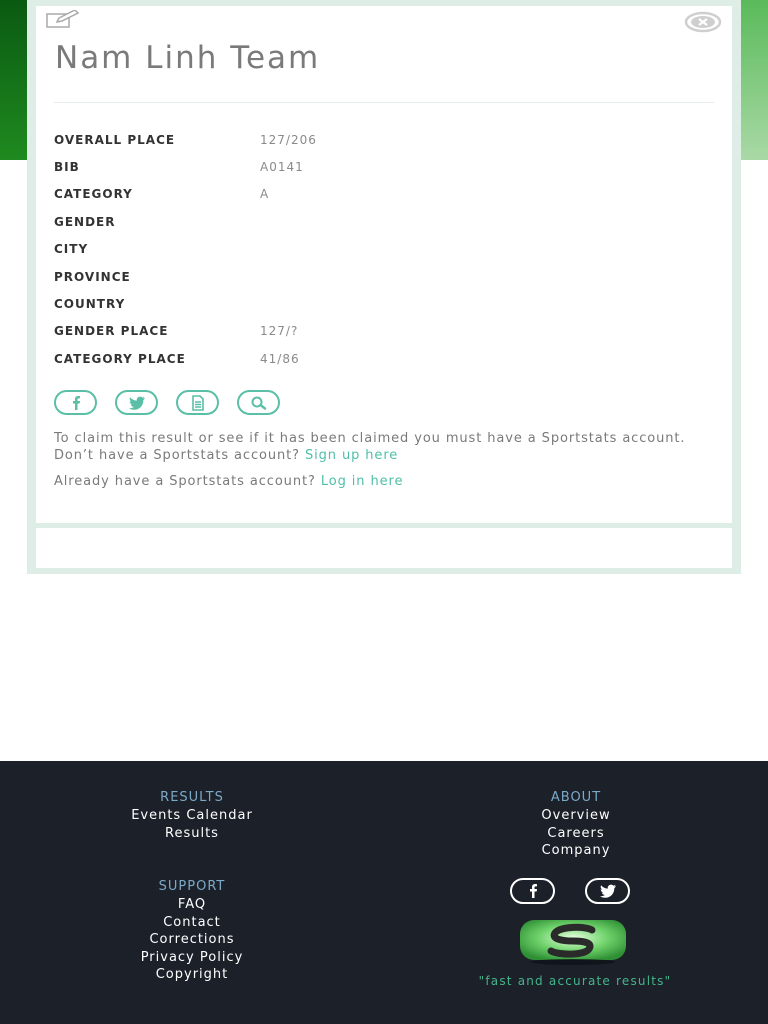  Describe the element at coordinates (576, 851) in the screenshot. I see `footer-link-company: Company` at that location.